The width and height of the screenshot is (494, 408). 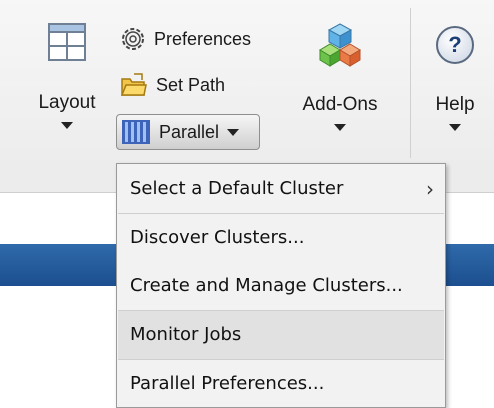 What do you see at coordinates (455, 78) in the screenshot?
I see `help-button: ? Help` at bounding box center [455, 78].